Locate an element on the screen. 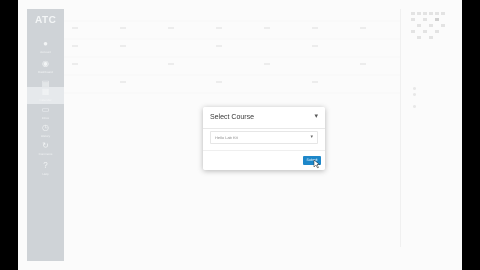 This screenshot has width=480, height=270. select-course-dialog: Select Course ▾ Hello Lab Kit ▾ Submit is located at coordinates (264, 138).